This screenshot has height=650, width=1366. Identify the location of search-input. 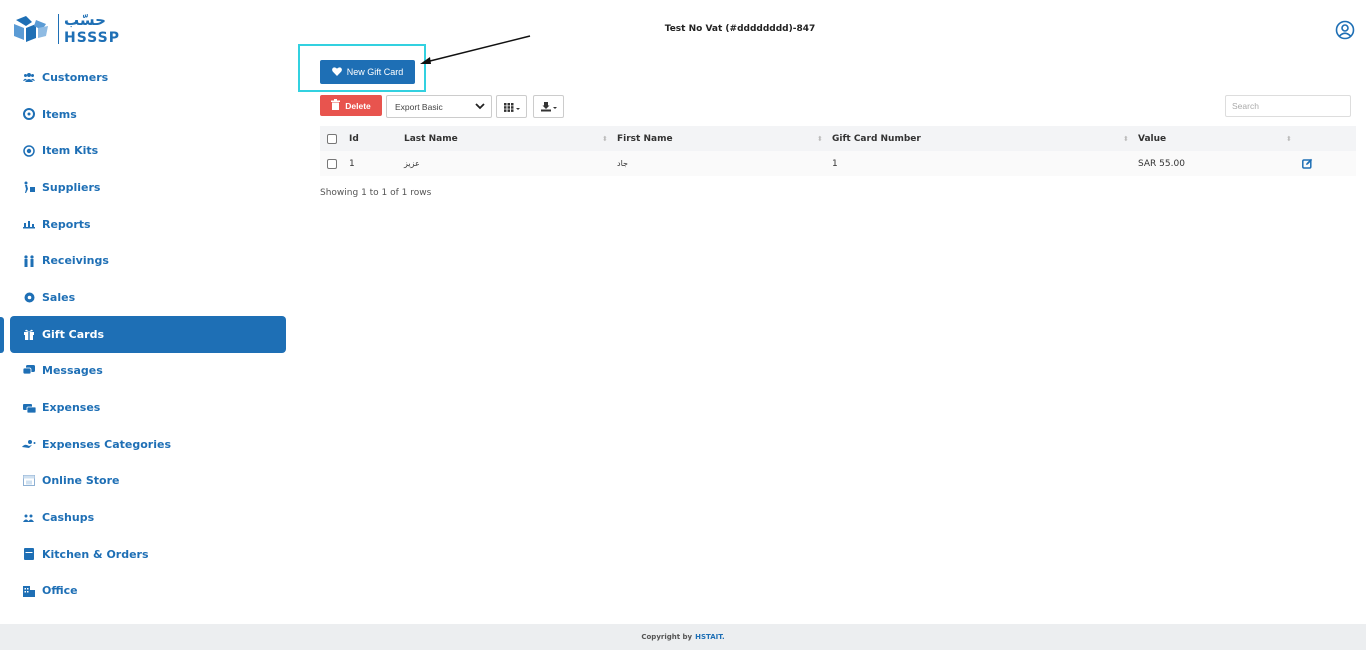
(1288, 106).